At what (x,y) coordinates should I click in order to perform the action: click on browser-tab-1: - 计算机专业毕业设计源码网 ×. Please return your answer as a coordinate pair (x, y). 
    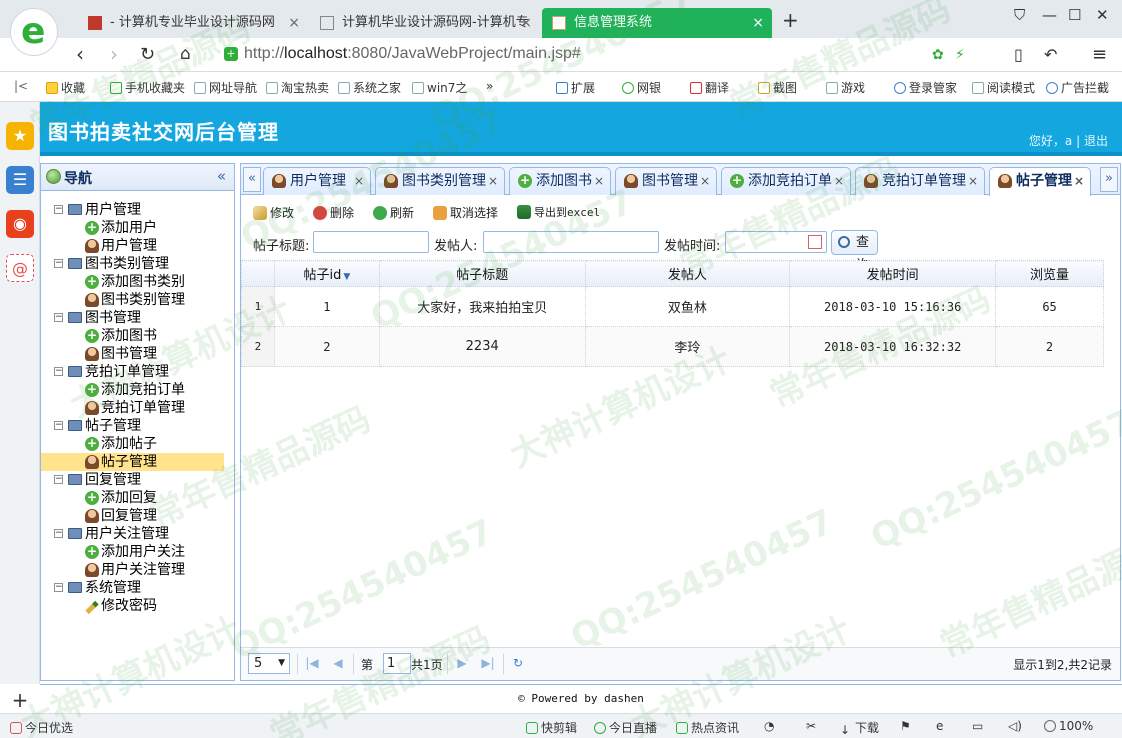
    Looking at the image, I should click on (193, 23).